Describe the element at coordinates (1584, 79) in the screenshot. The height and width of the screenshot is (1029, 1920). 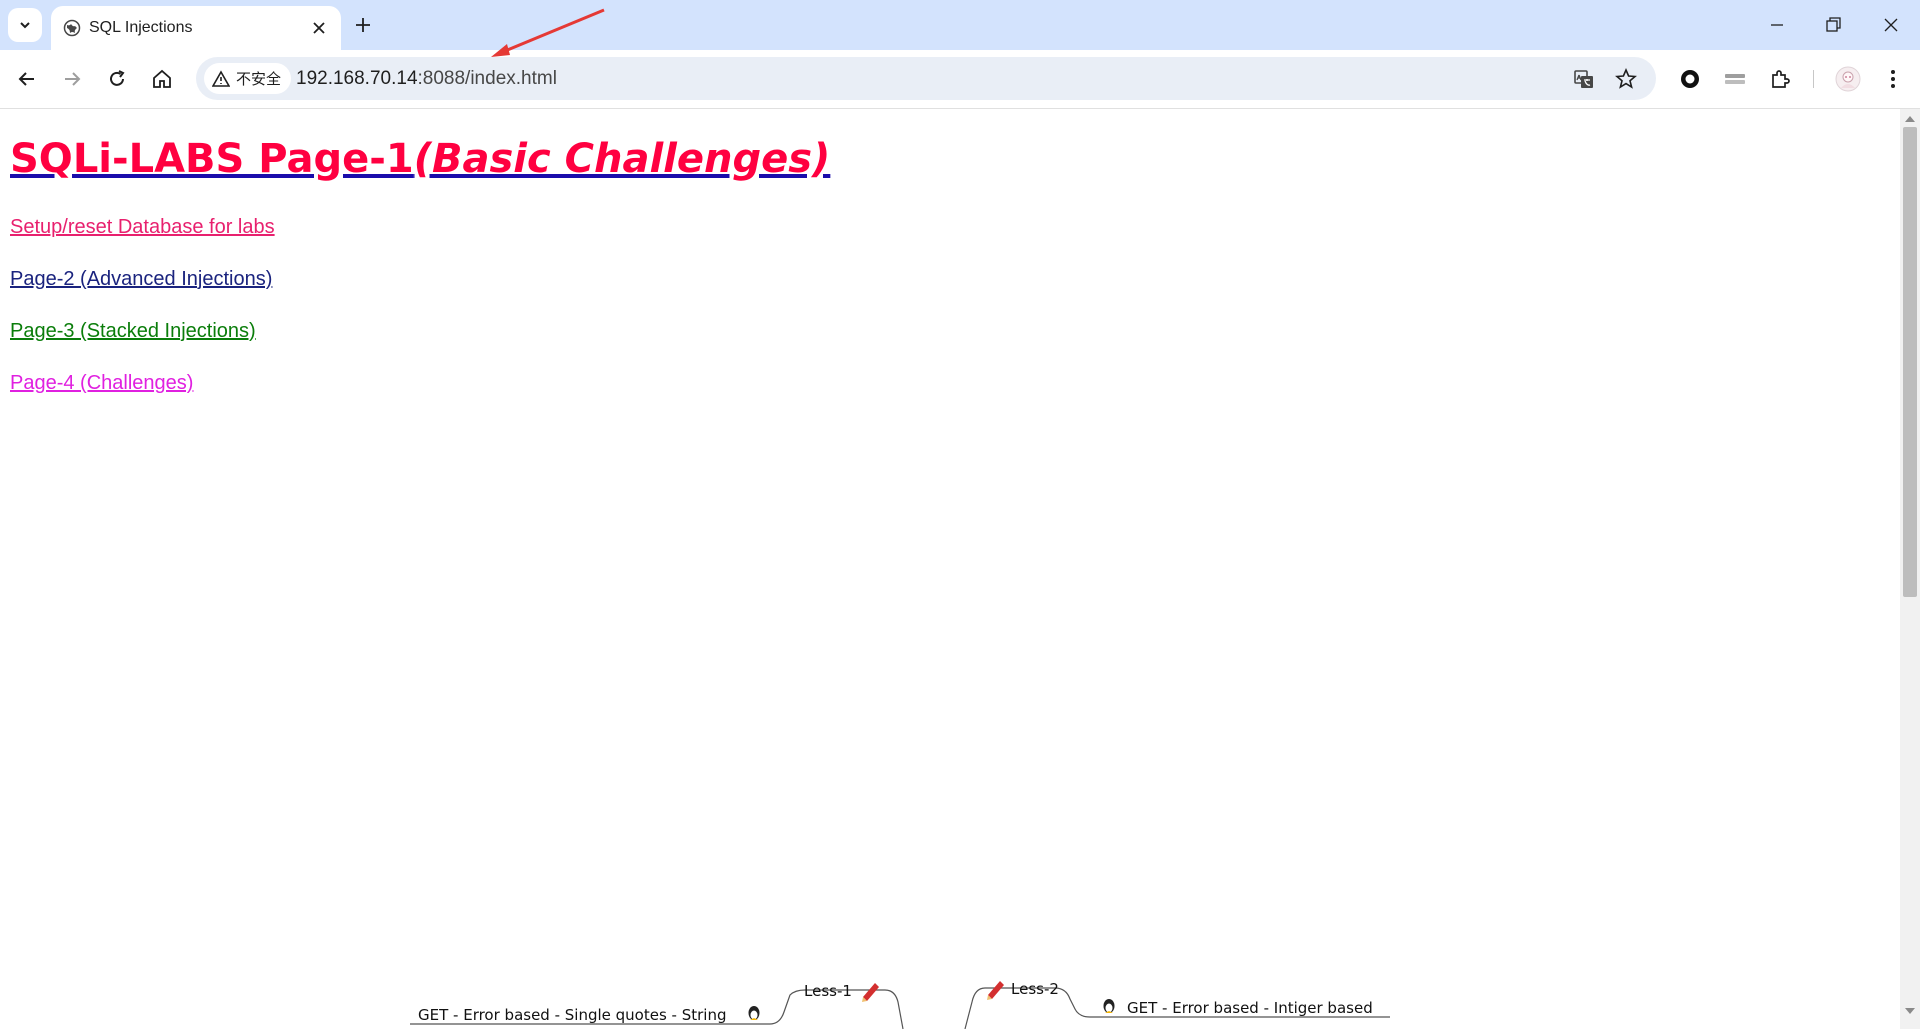
I see `translate-icon` at that location.